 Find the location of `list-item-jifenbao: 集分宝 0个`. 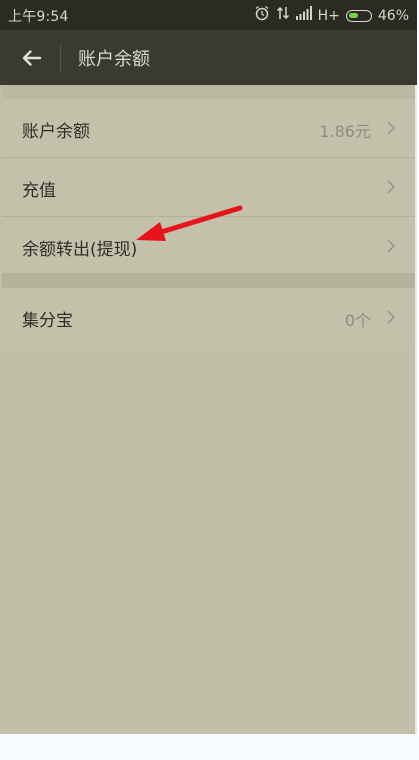

list-item-jifenbao: 集分宝 0个 is located at coordinates (208, 317).